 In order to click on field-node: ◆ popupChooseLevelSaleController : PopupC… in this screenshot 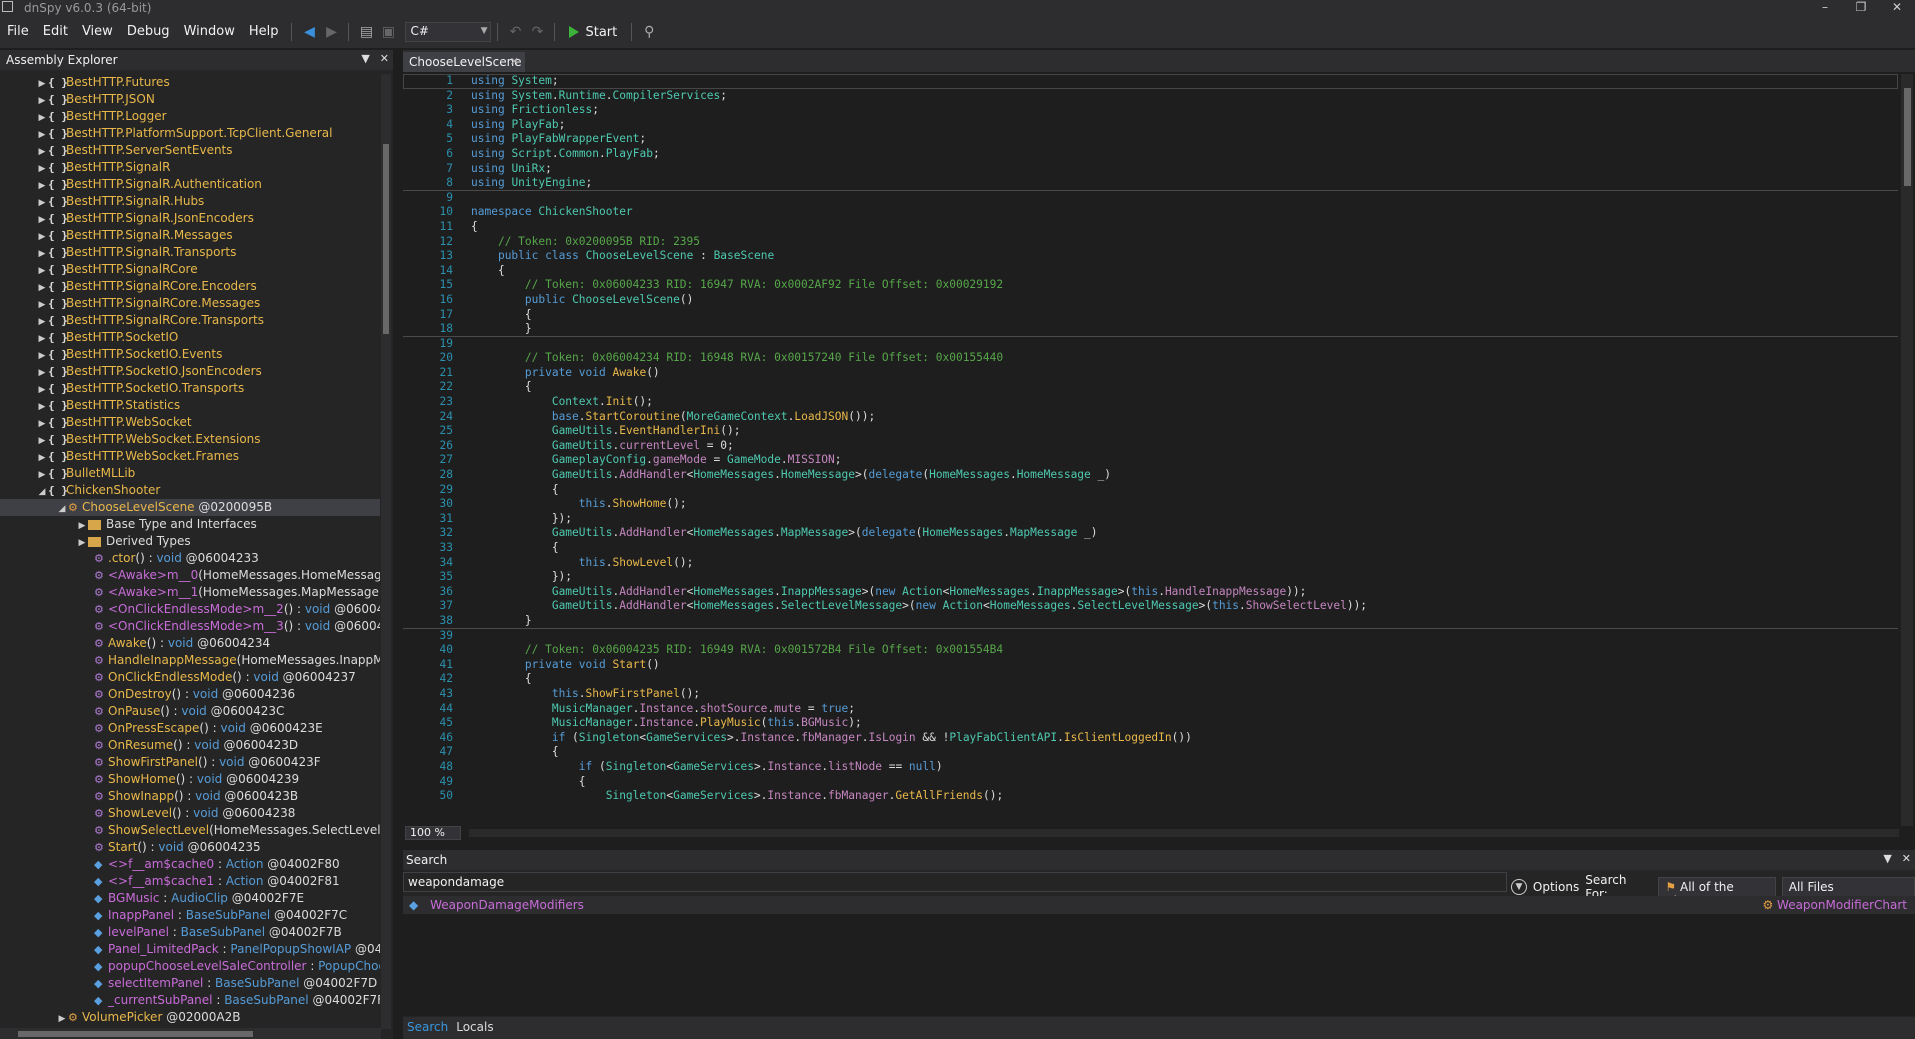, I will do `click(190, 966)`.